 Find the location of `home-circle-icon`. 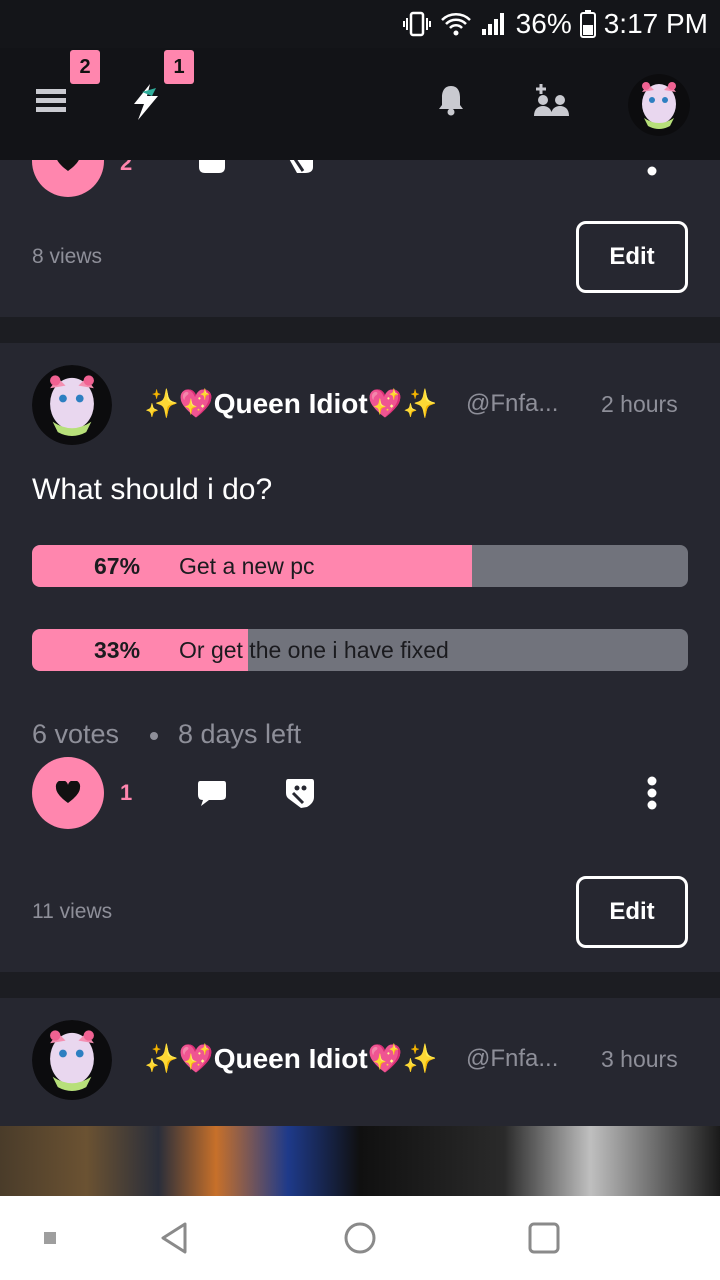

home-circle-icon is located at coordinates (360, 1238).